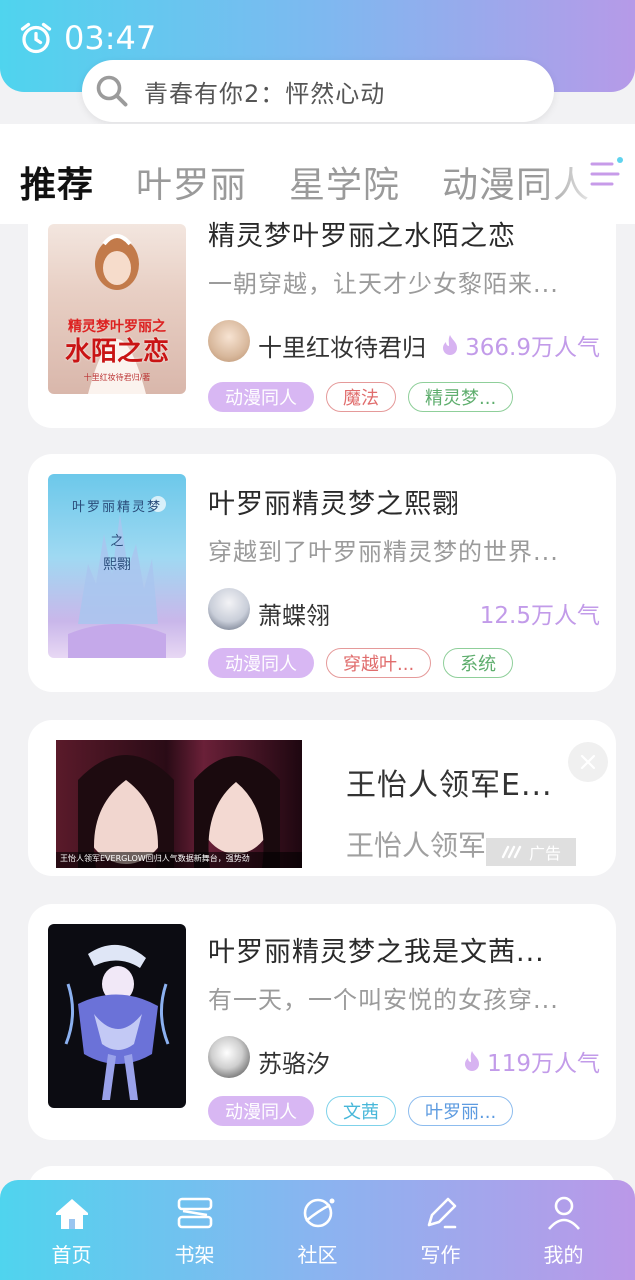  What do you see at coordinates (71, 1213) in the screenshot?
I see `home-icon` at bounding box center [71, 1213].